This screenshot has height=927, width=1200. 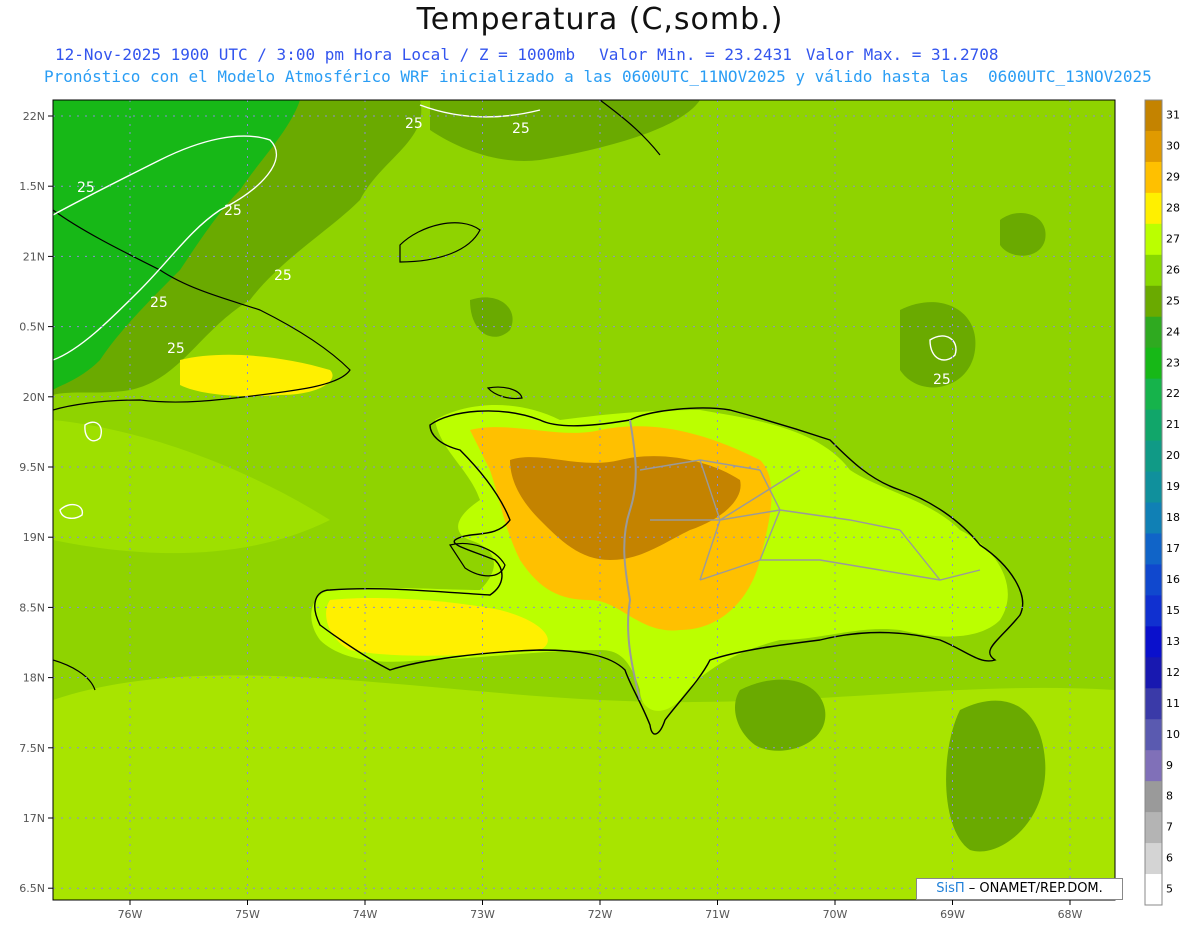 What do you see at coordinates (130, 914) in the screenshot?
I see `lon-label: 76W` at bounding box center [130, 914].